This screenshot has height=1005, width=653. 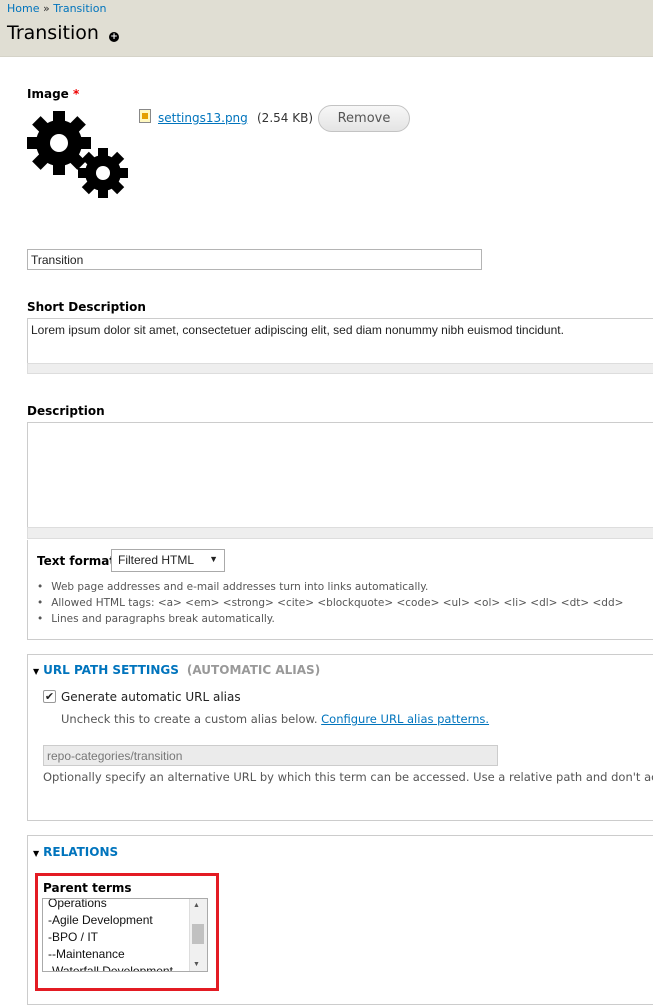 I want to click on generate-alias-checkbox: ✔, so click(x=49, y=696).